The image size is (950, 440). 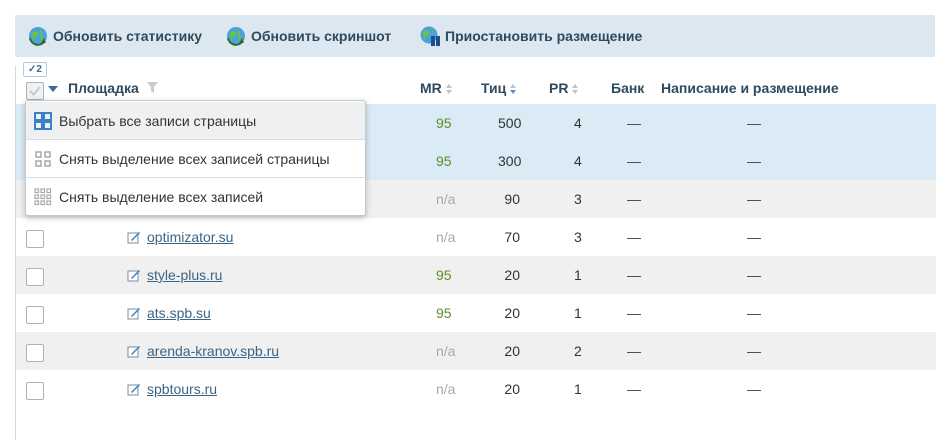 I want to click on select-page-option: Выбрать все записи страницы, so click(x=195, y=120).